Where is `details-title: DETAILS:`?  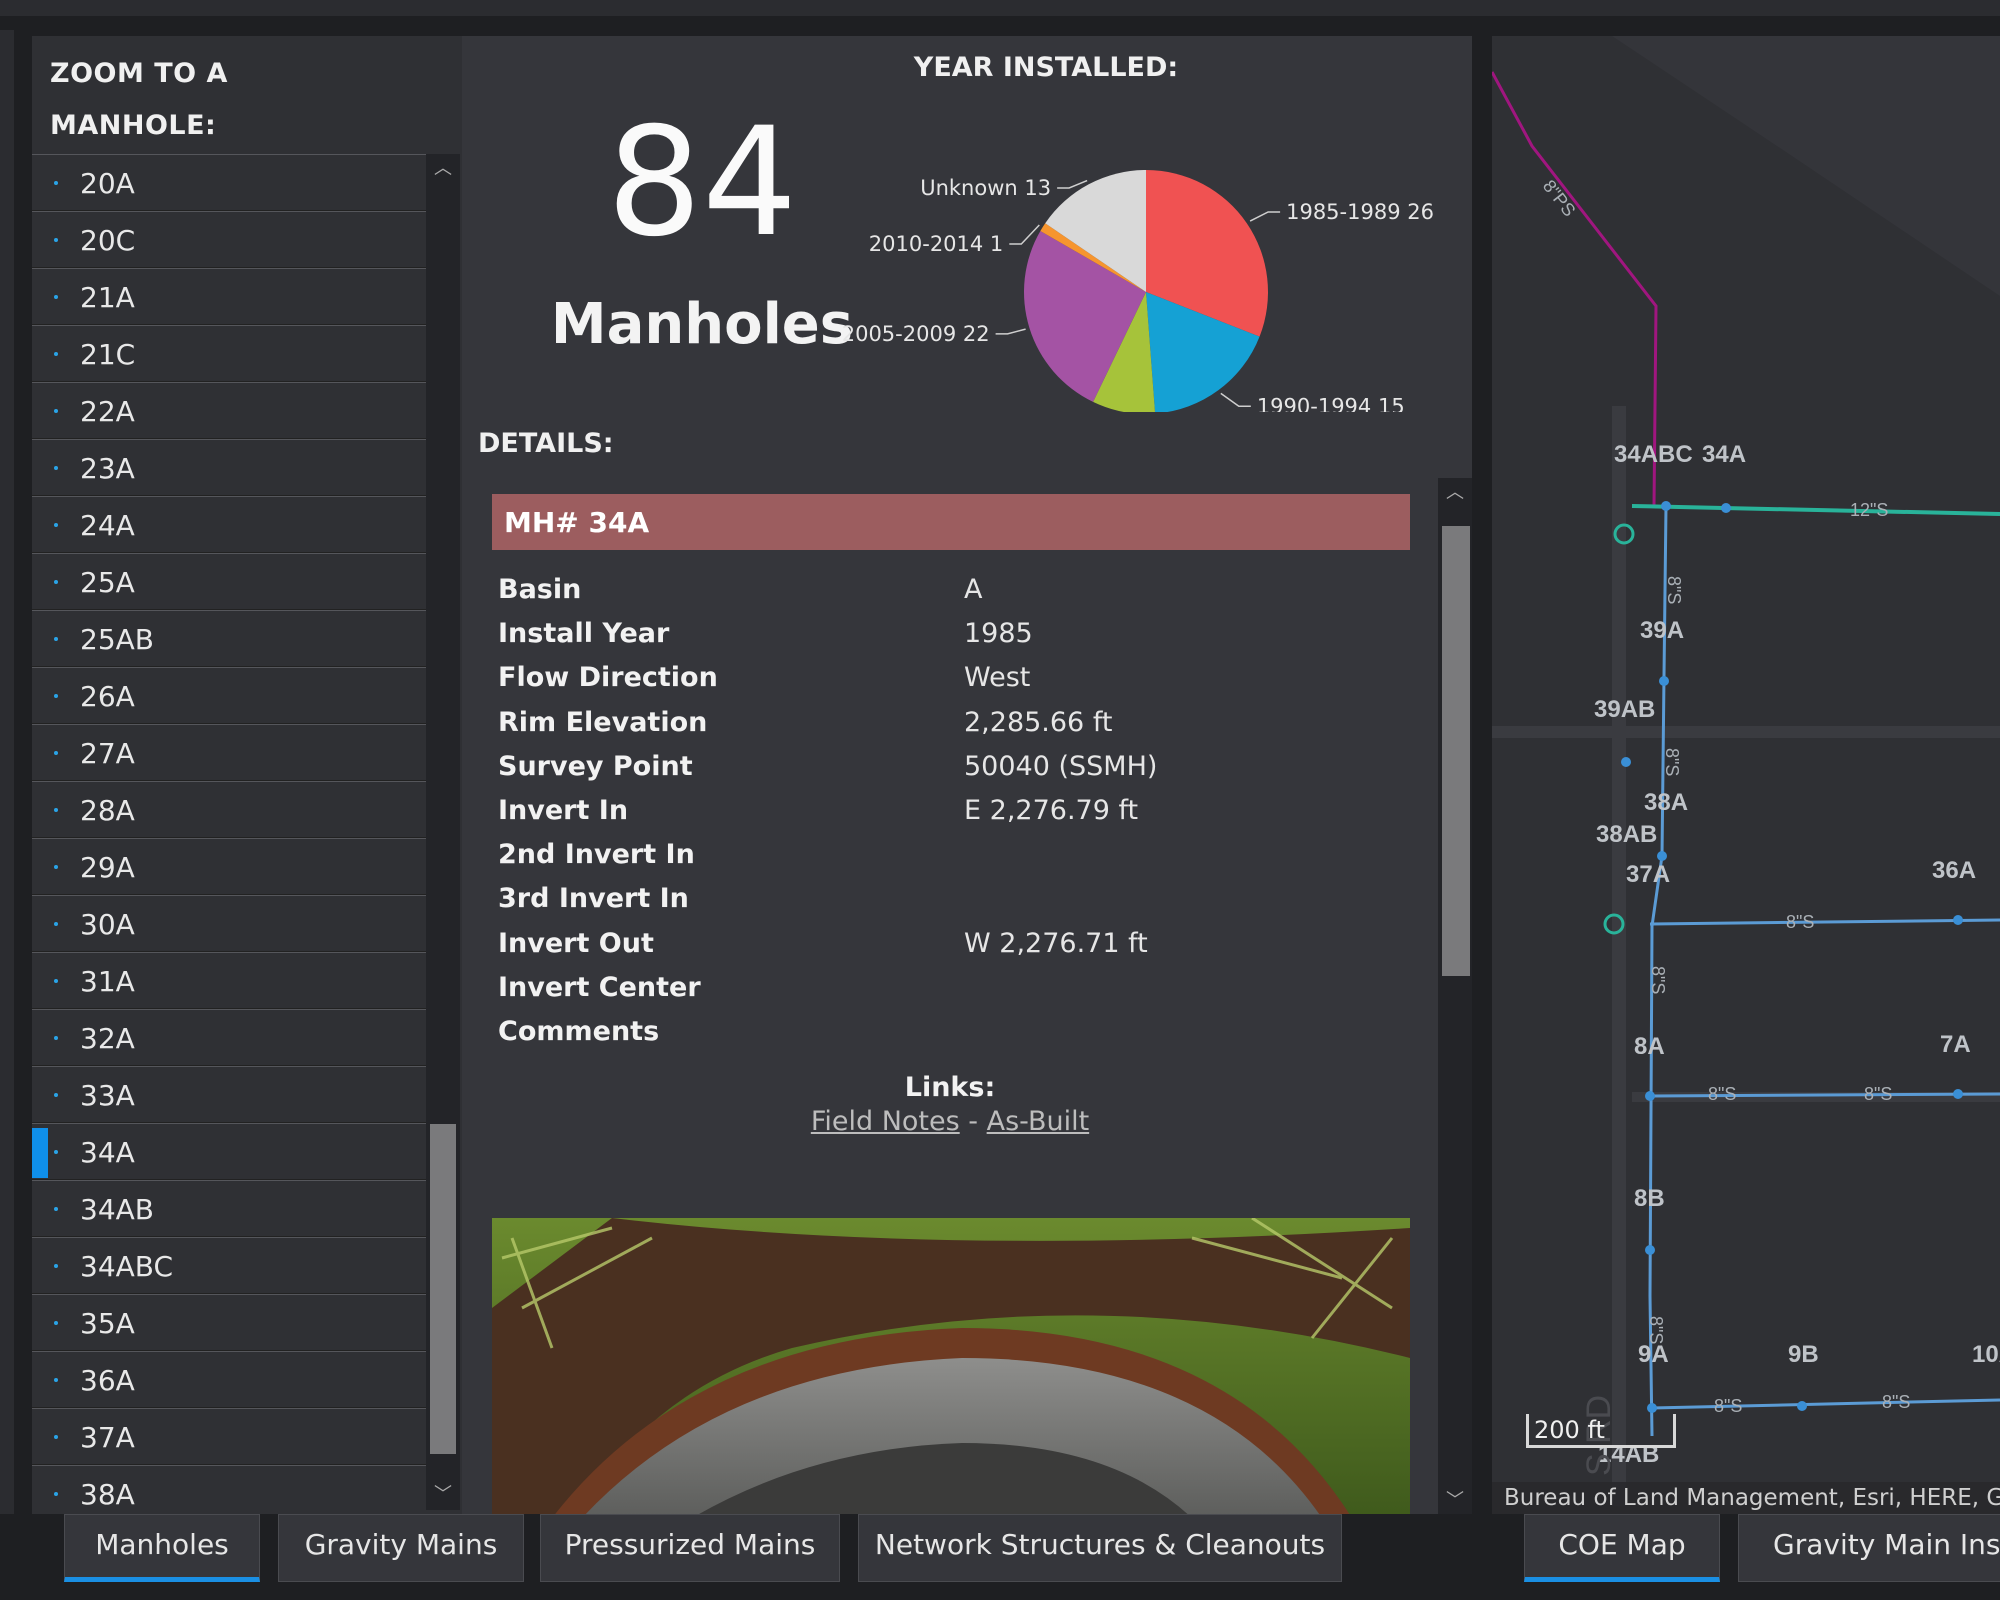
details-title: DETAILS: is located at coordinates (546, 443).